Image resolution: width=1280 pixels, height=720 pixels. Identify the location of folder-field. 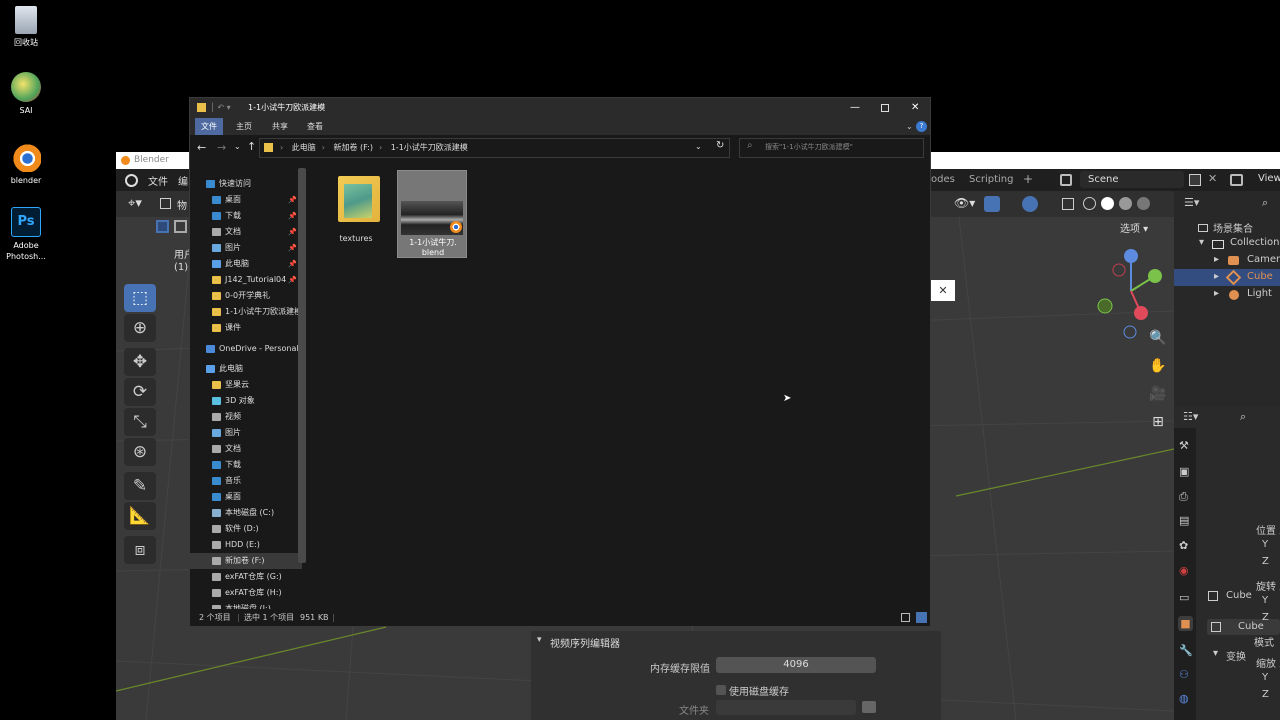
(786, 707).